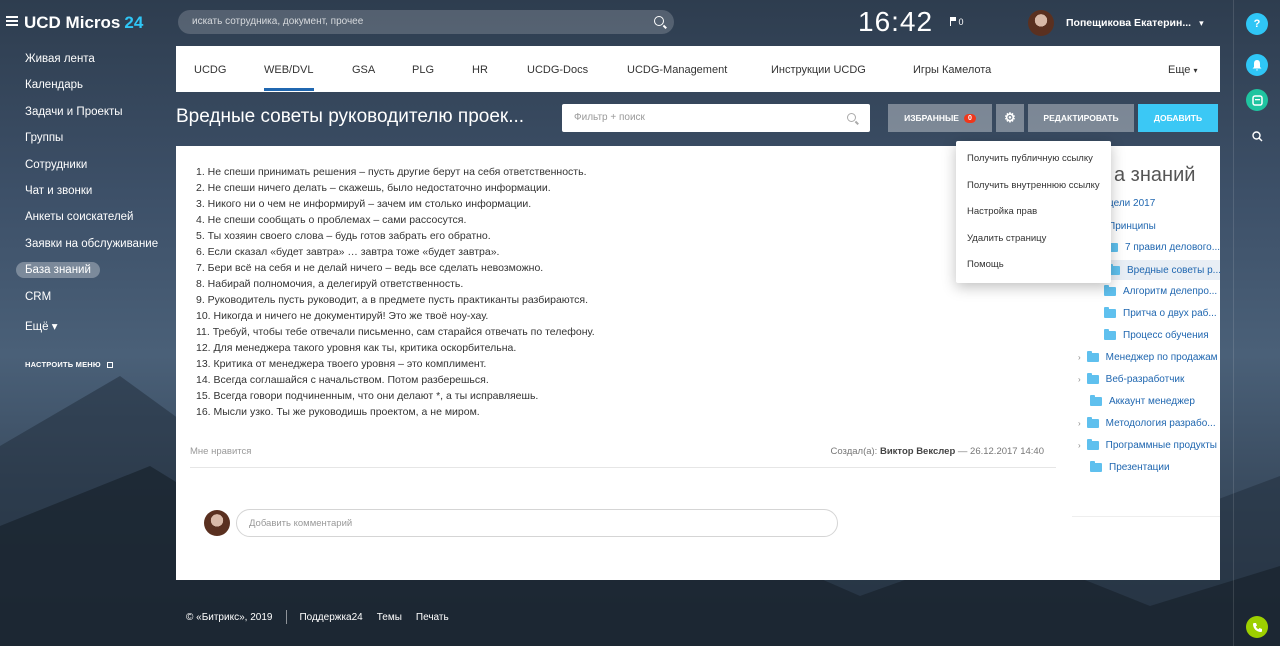 The width and height of the screenshot is (1280, 646). I want to click on tree-item: цели 2017, so click(1131, 203).